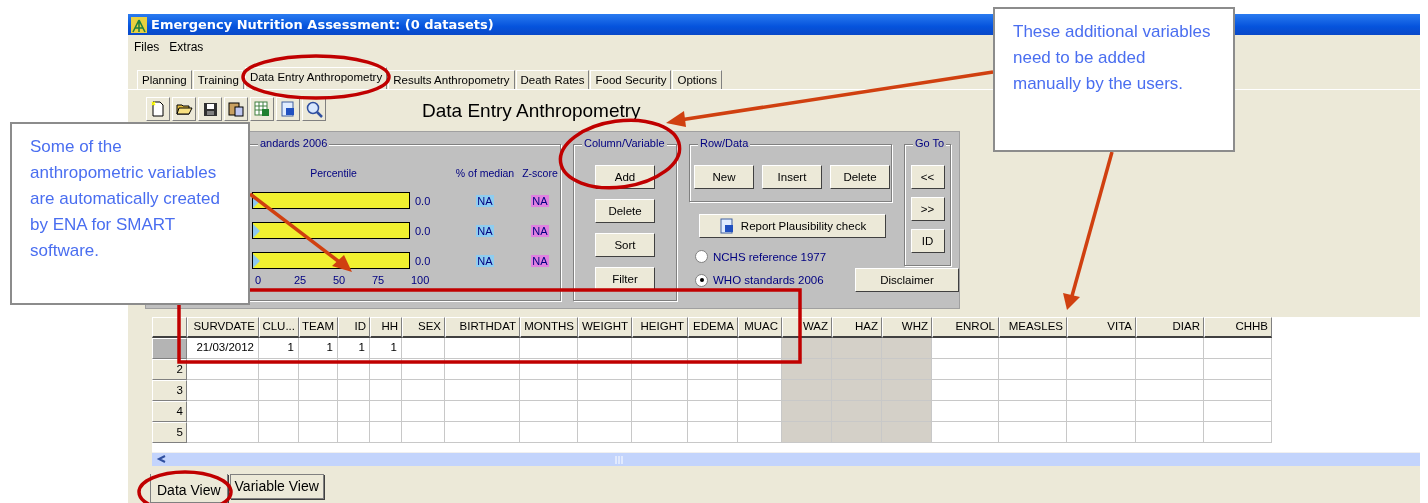 Image resolution: width=1428 pixels, height=503 pixels. I want to click on menu-item: Files, so click(147, 47).